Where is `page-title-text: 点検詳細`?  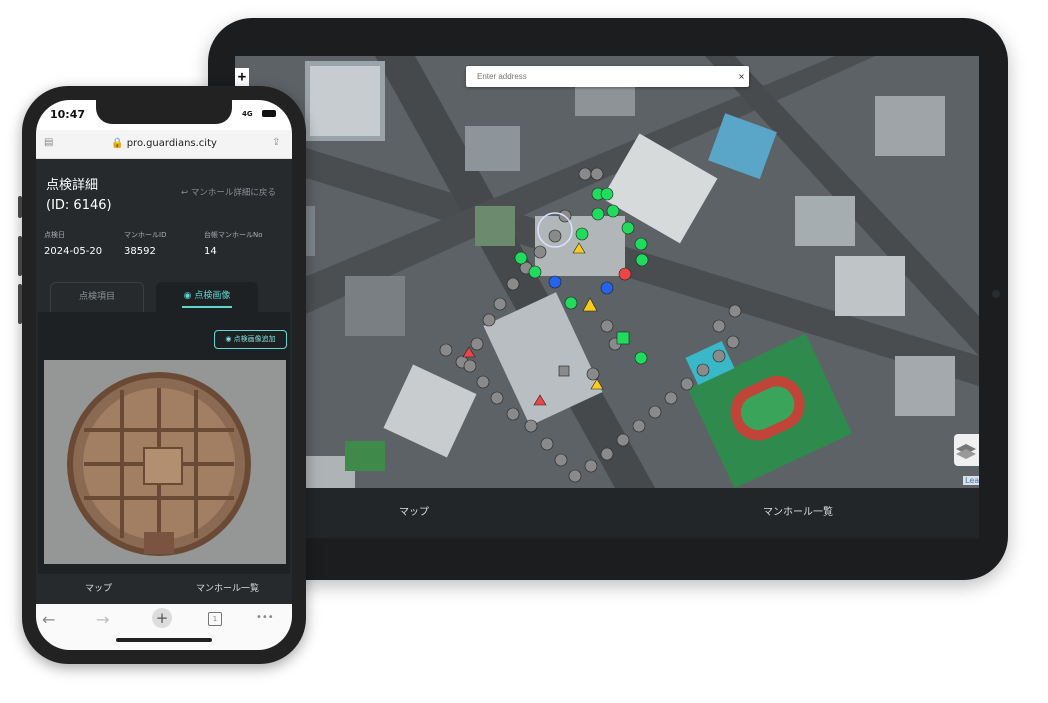 page-title-text: 点検詳細 is located at coordinates (72, 185).